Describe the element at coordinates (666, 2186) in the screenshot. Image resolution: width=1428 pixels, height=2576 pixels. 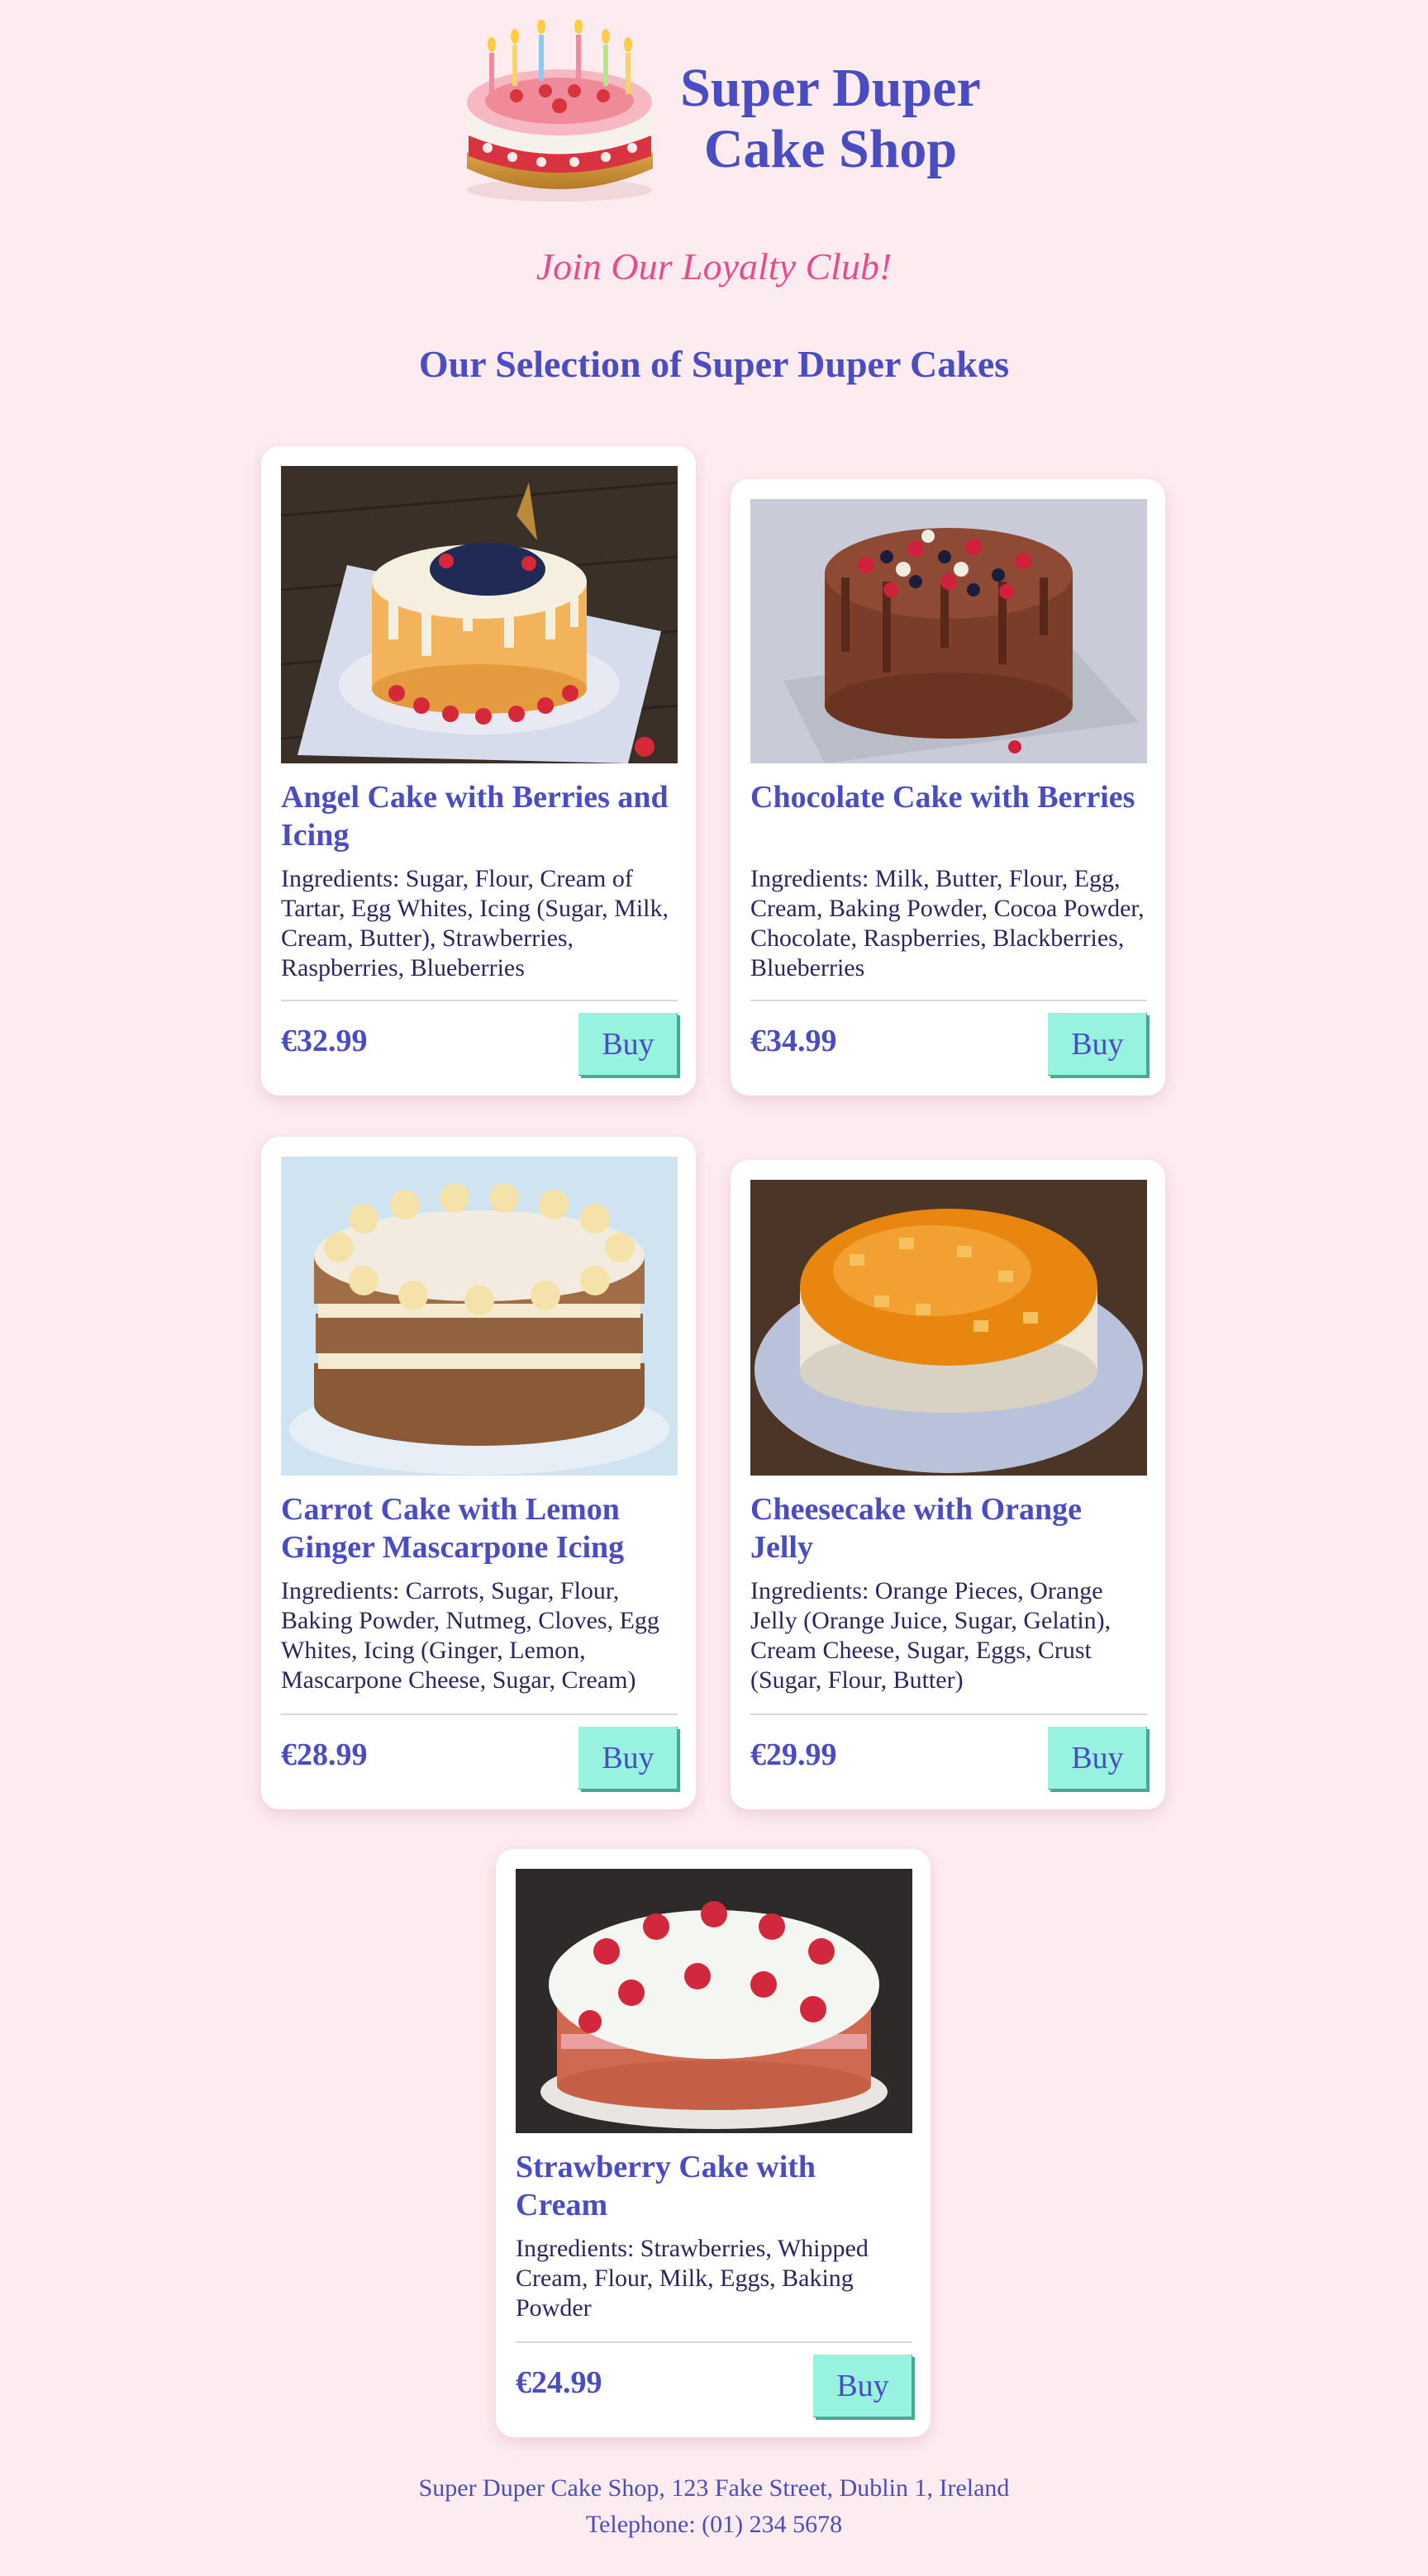
I see `cake-title: Strawberry Cake with Cream` at that location.